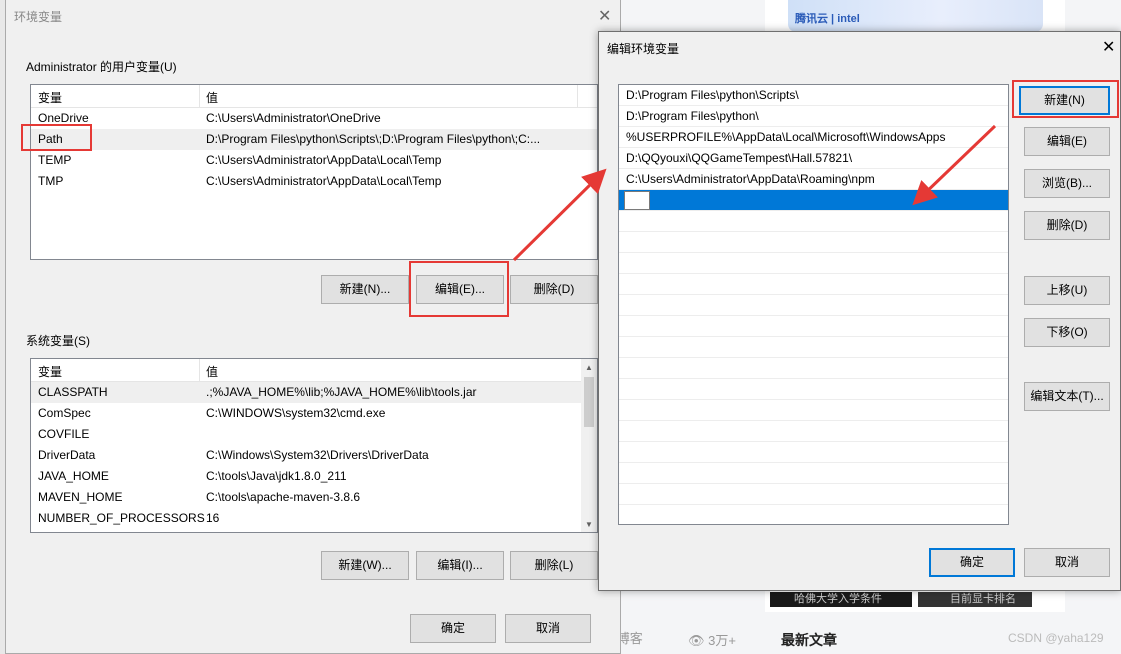  Describe the element at coordinates (754, 193) in the screenshot. I see `annotation-arrows` at that location.